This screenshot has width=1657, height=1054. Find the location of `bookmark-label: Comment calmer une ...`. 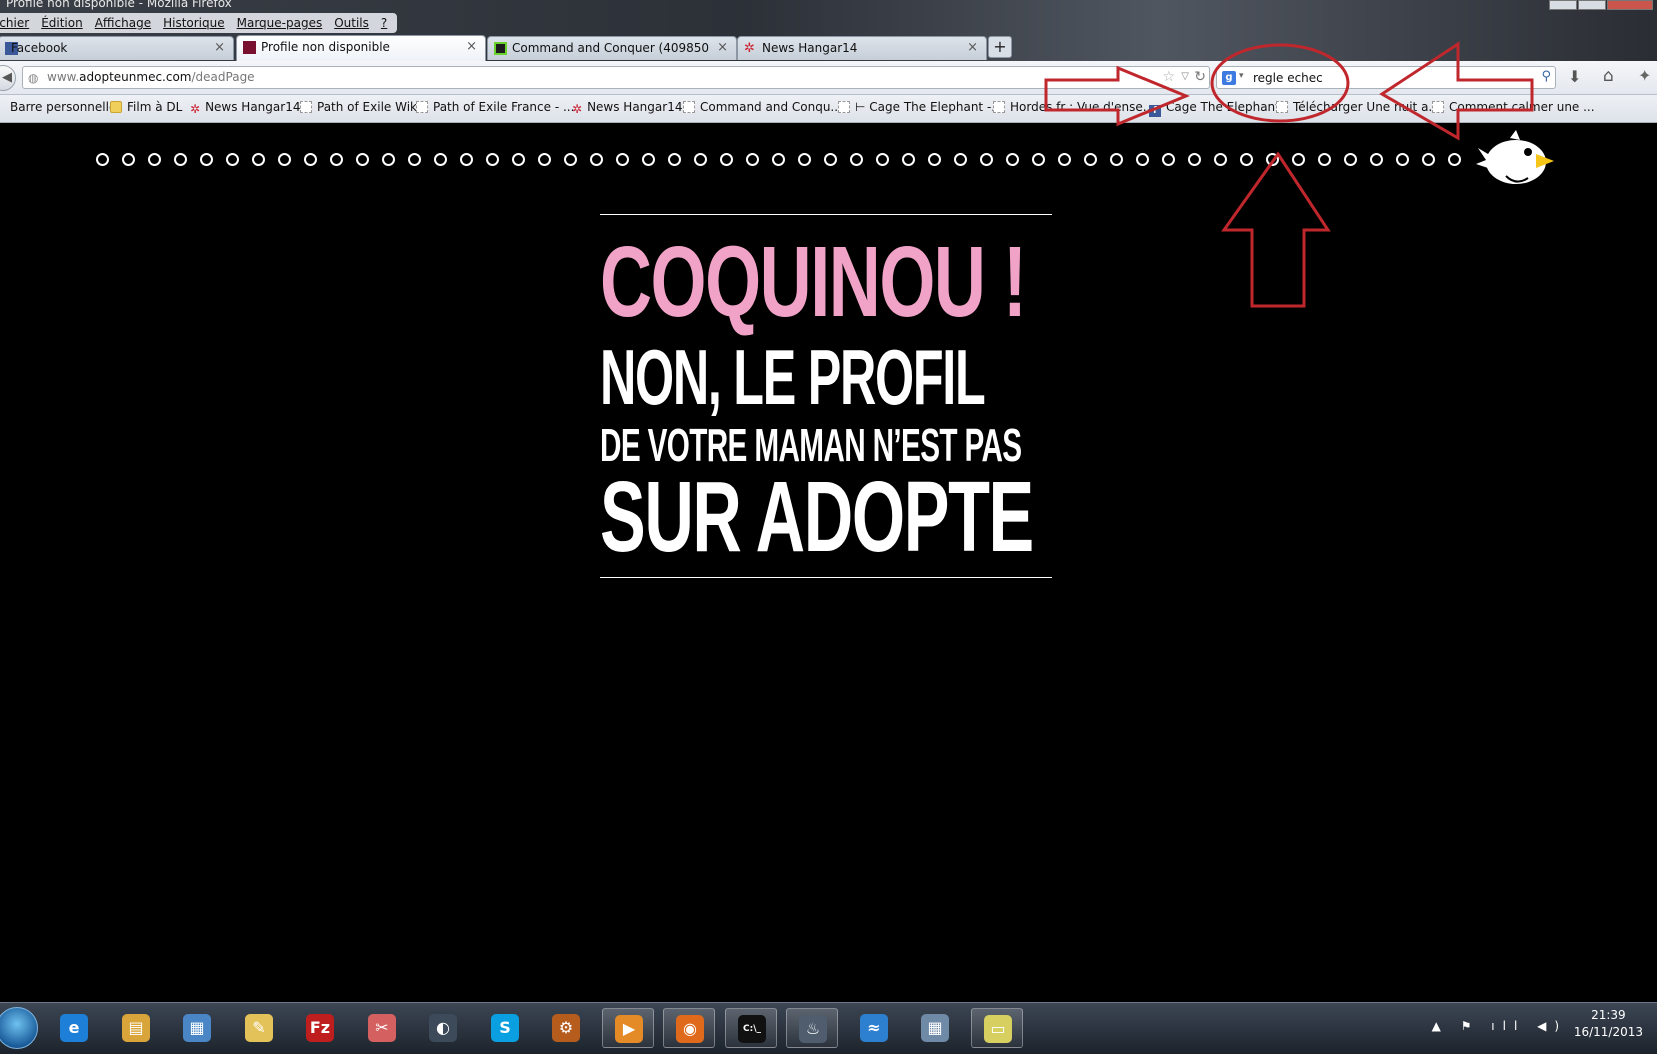

bookmark-label: Comment calmer une ... is located at coordinates (1522, 107).